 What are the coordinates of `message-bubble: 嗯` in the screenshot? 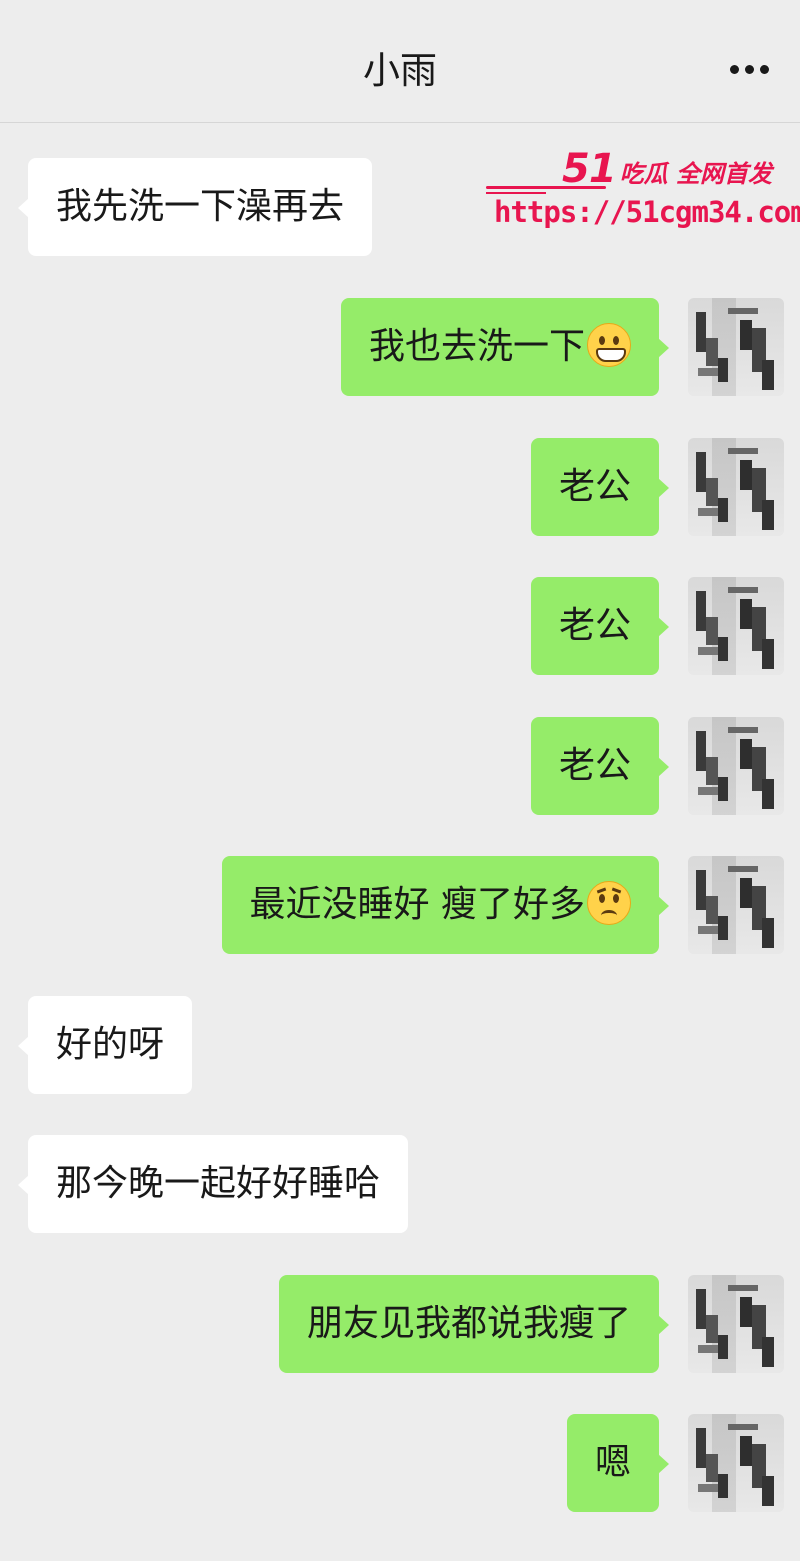 It's located at (618, 1463).